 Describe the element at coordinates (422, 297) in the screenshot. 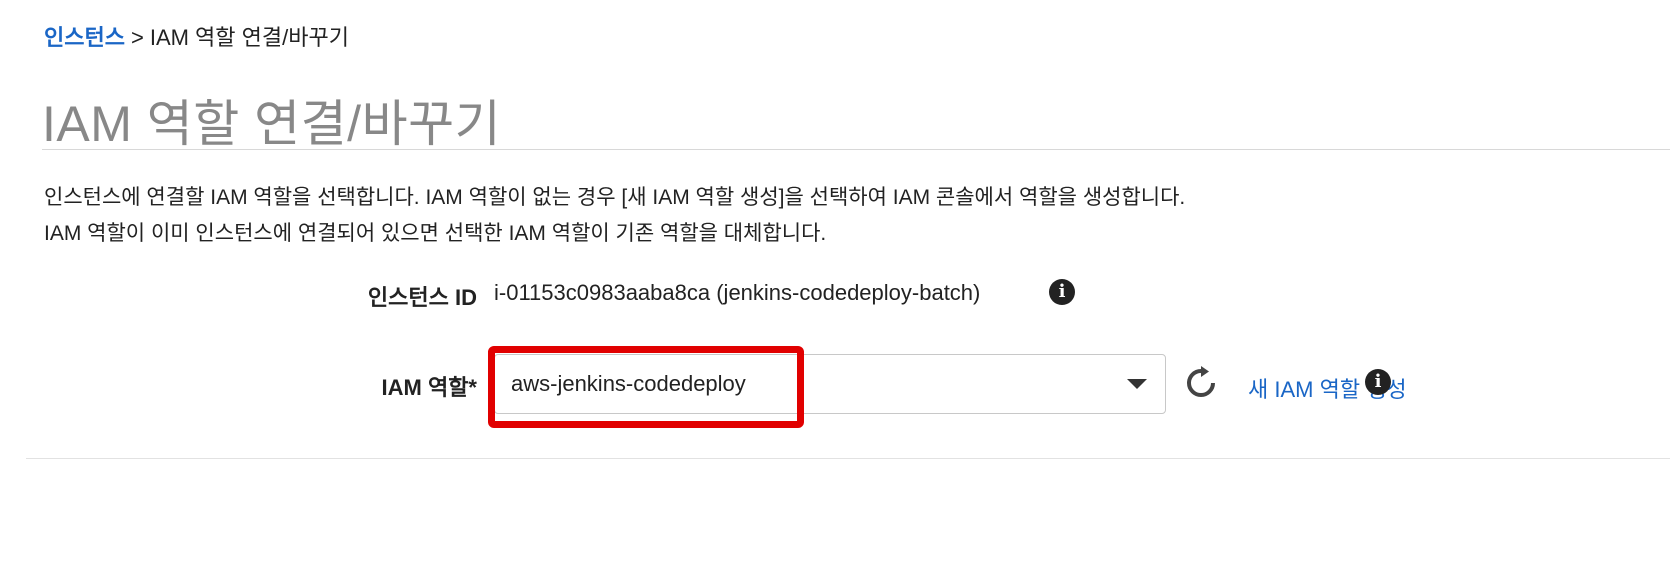

I see `instance-id-label: 인스턴스 ID` at that location.